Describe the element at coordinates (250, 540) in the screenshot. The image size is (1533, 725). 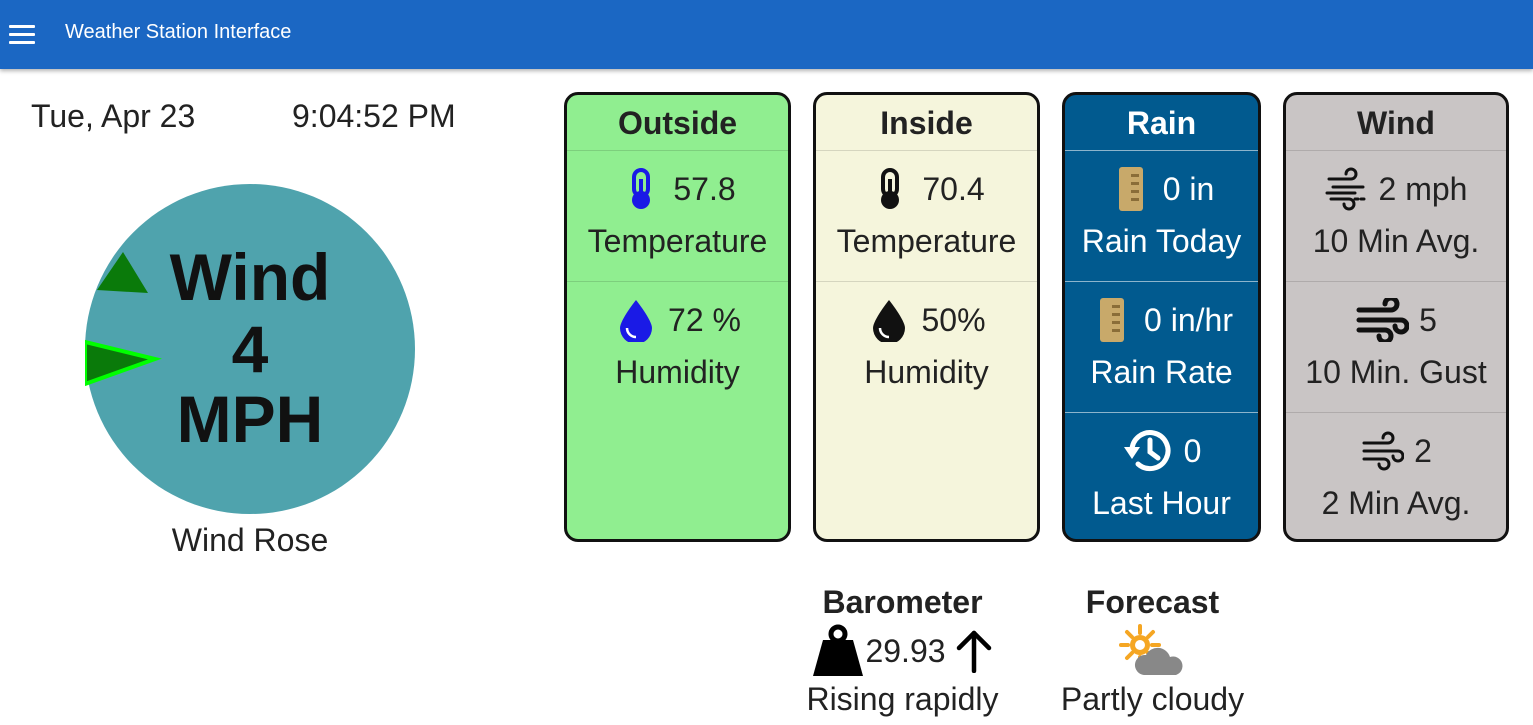
I see `wind-rose-caption: Wind Rose` at that location.